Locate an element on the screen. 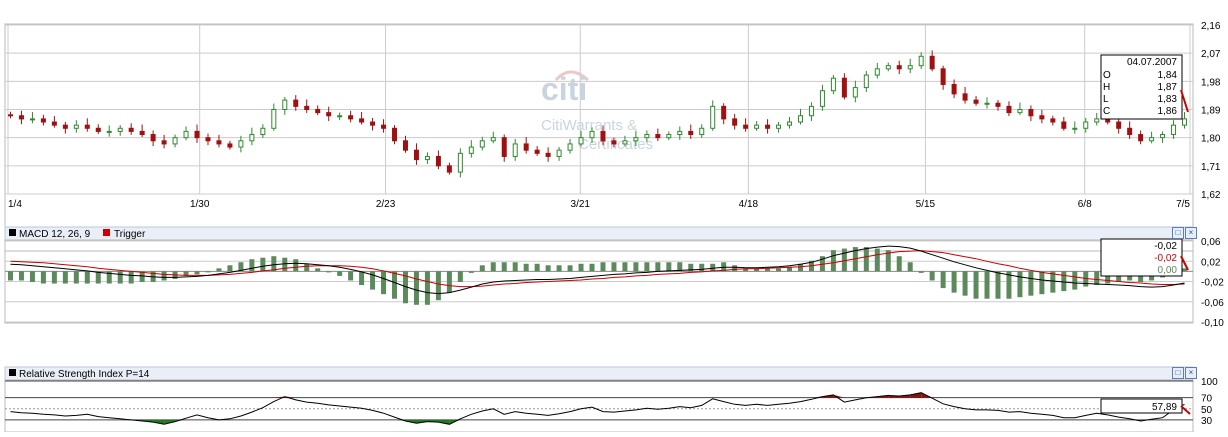 This screenshot has height=437, width=1228. macd-value: -0,02 is located at coordinates (1165, 246).